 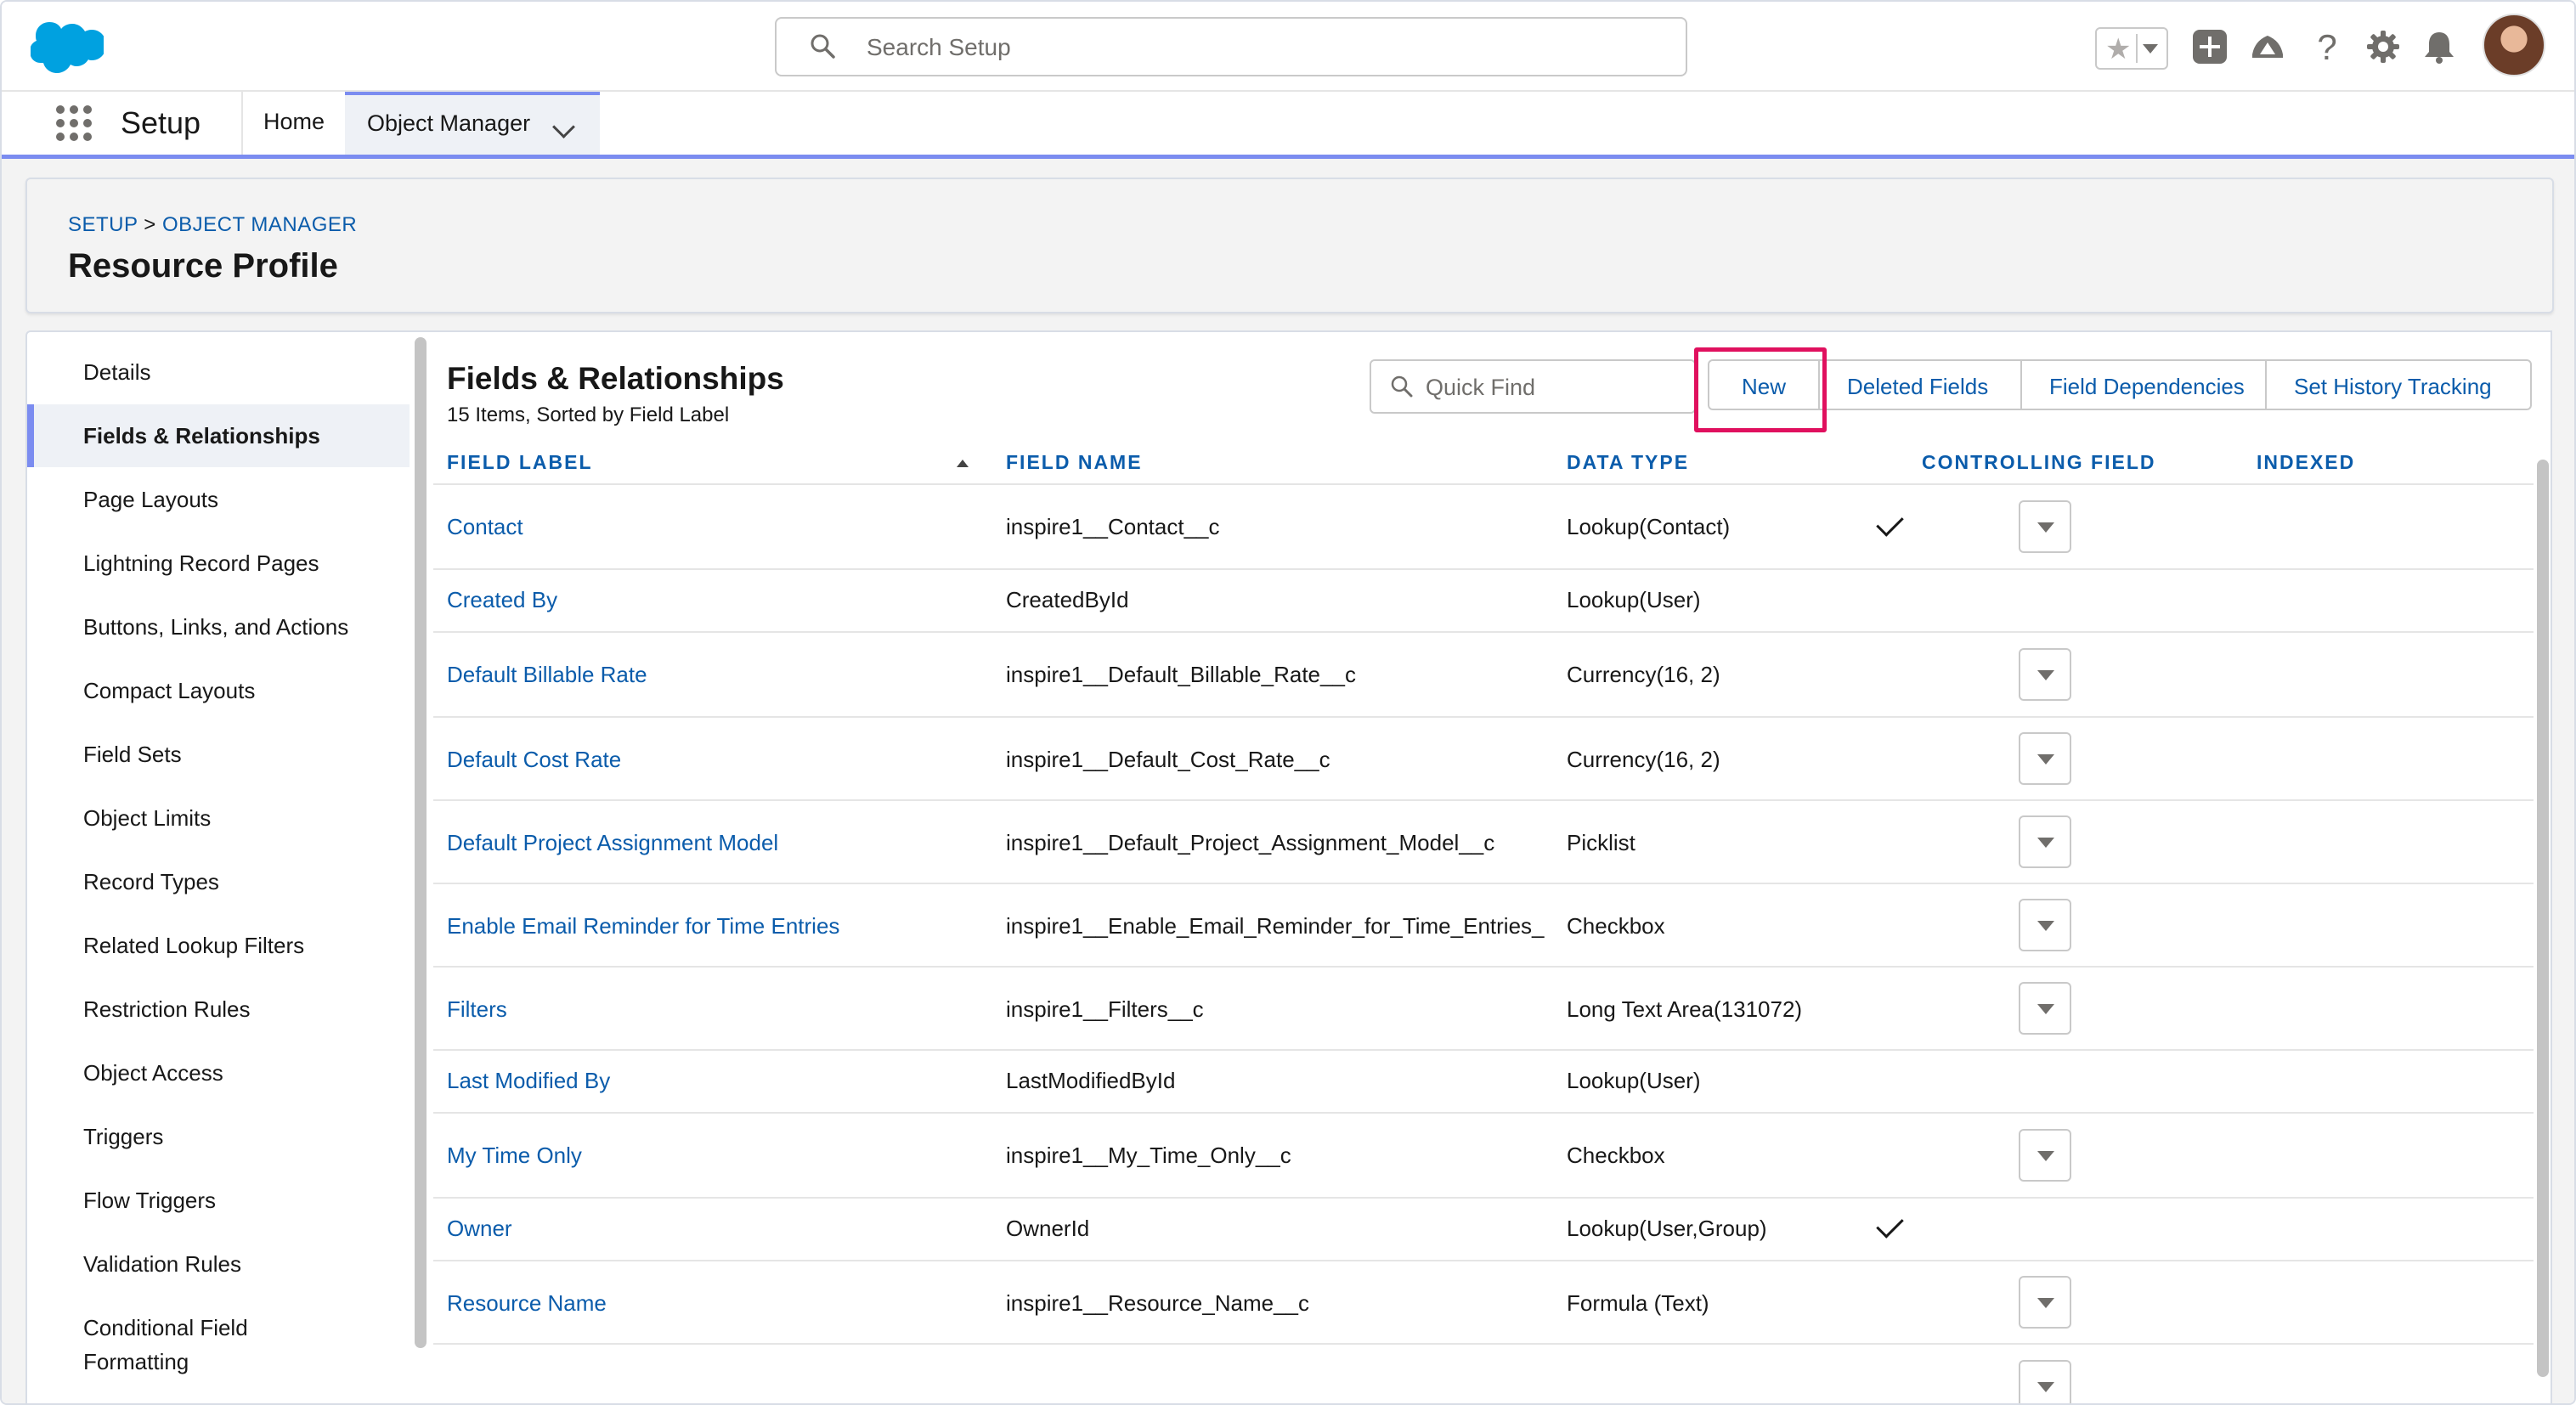 I want to click on column-header-field-label: FIELD LABEL, so click(x=520, y=462).